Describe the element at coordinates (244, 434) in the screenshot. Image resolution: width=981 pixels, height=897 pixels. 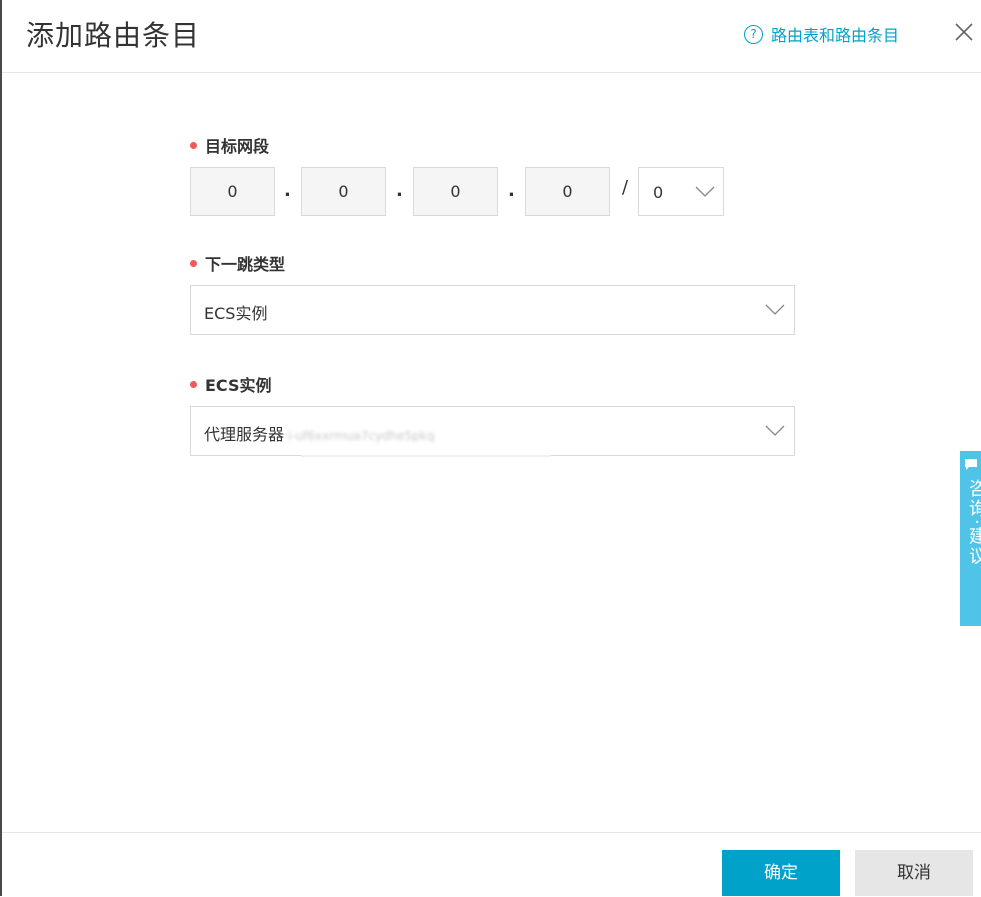
I see `ecs-instance-name: 代理服务器` at that location.